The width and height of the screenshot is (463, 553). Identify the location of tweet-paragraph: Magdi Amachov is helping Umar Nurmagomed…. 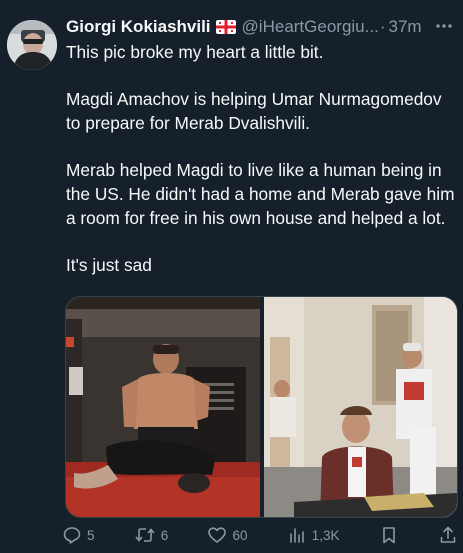
(254, 111).